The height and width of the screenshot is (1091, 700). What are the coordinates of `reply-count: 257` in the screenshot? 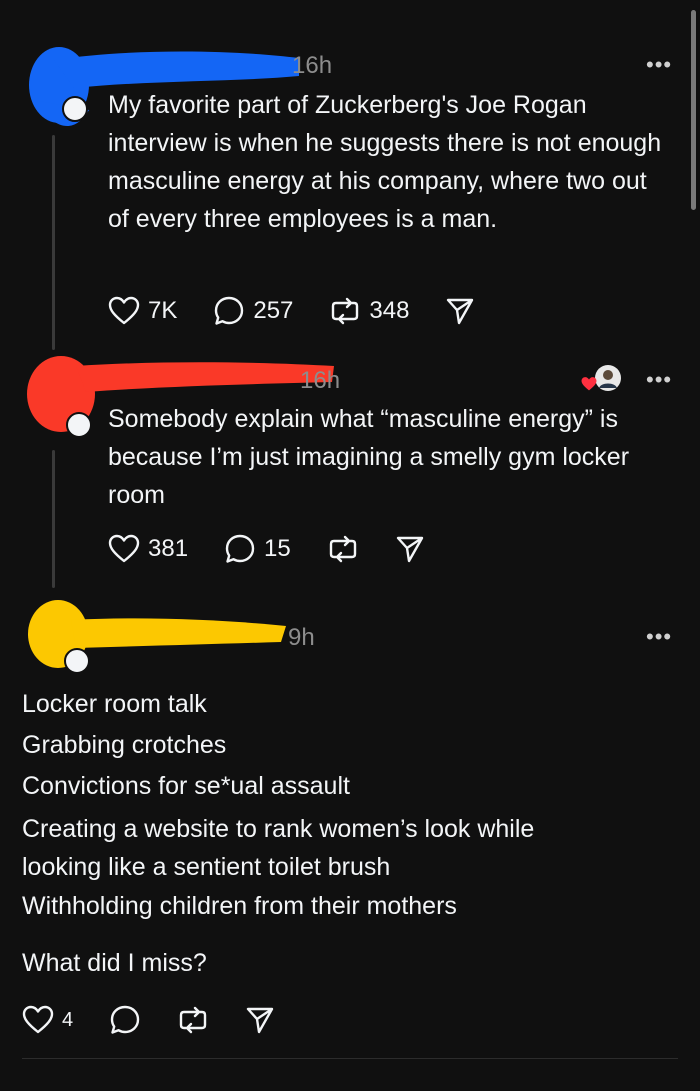 It's located at (273, 310).